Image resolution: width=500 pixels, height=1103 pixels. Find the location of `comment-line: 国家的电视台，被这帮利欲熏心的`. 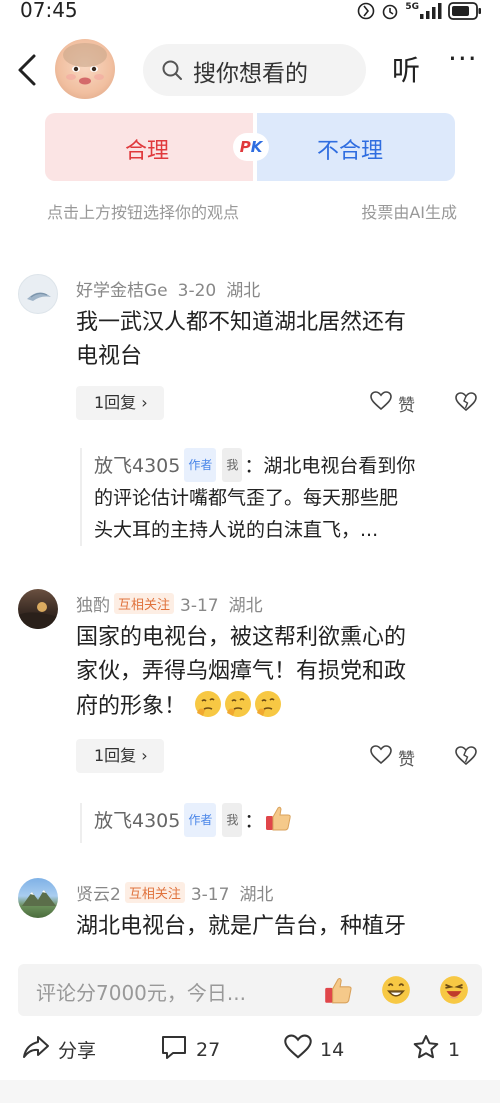

comment-line: 国家的电视台，被这帮利欲熏心的 is located at coordinates (241, 637).